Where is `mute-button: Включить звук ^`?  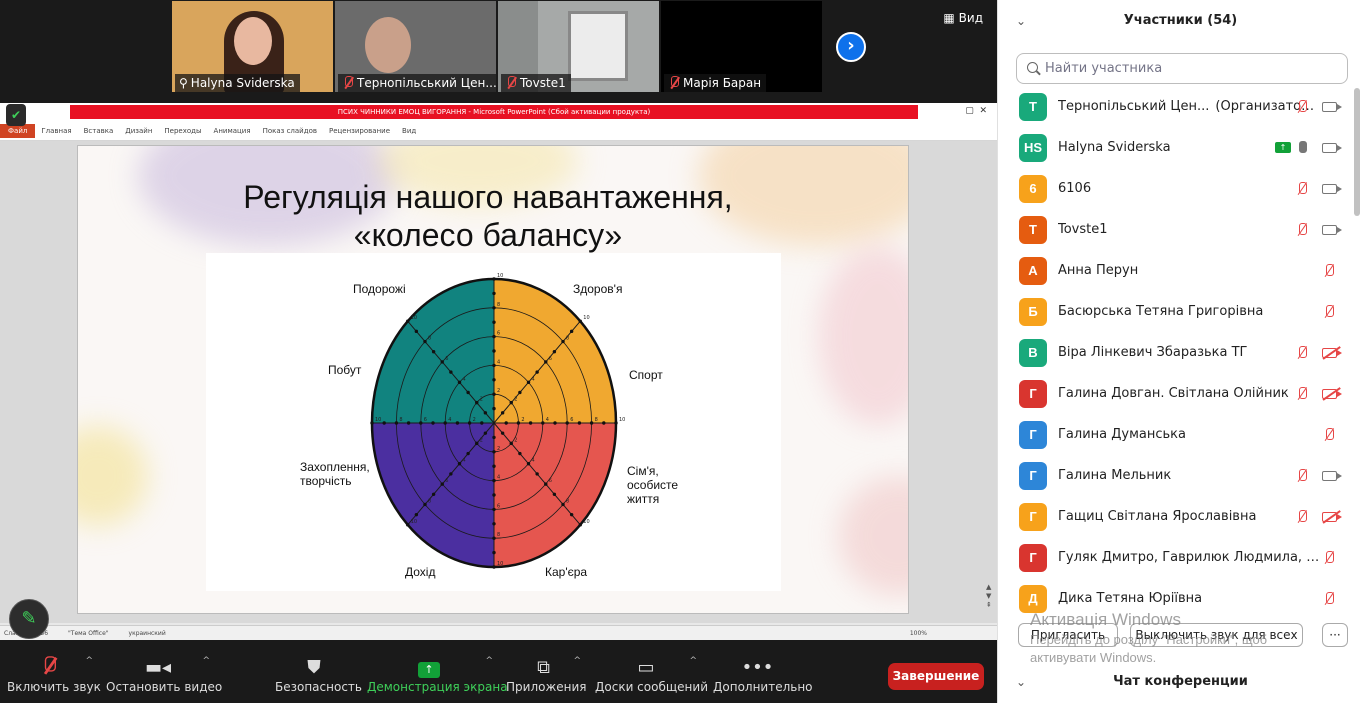
mute-button: Включить звук ^ is located at coordinates (54, 675).